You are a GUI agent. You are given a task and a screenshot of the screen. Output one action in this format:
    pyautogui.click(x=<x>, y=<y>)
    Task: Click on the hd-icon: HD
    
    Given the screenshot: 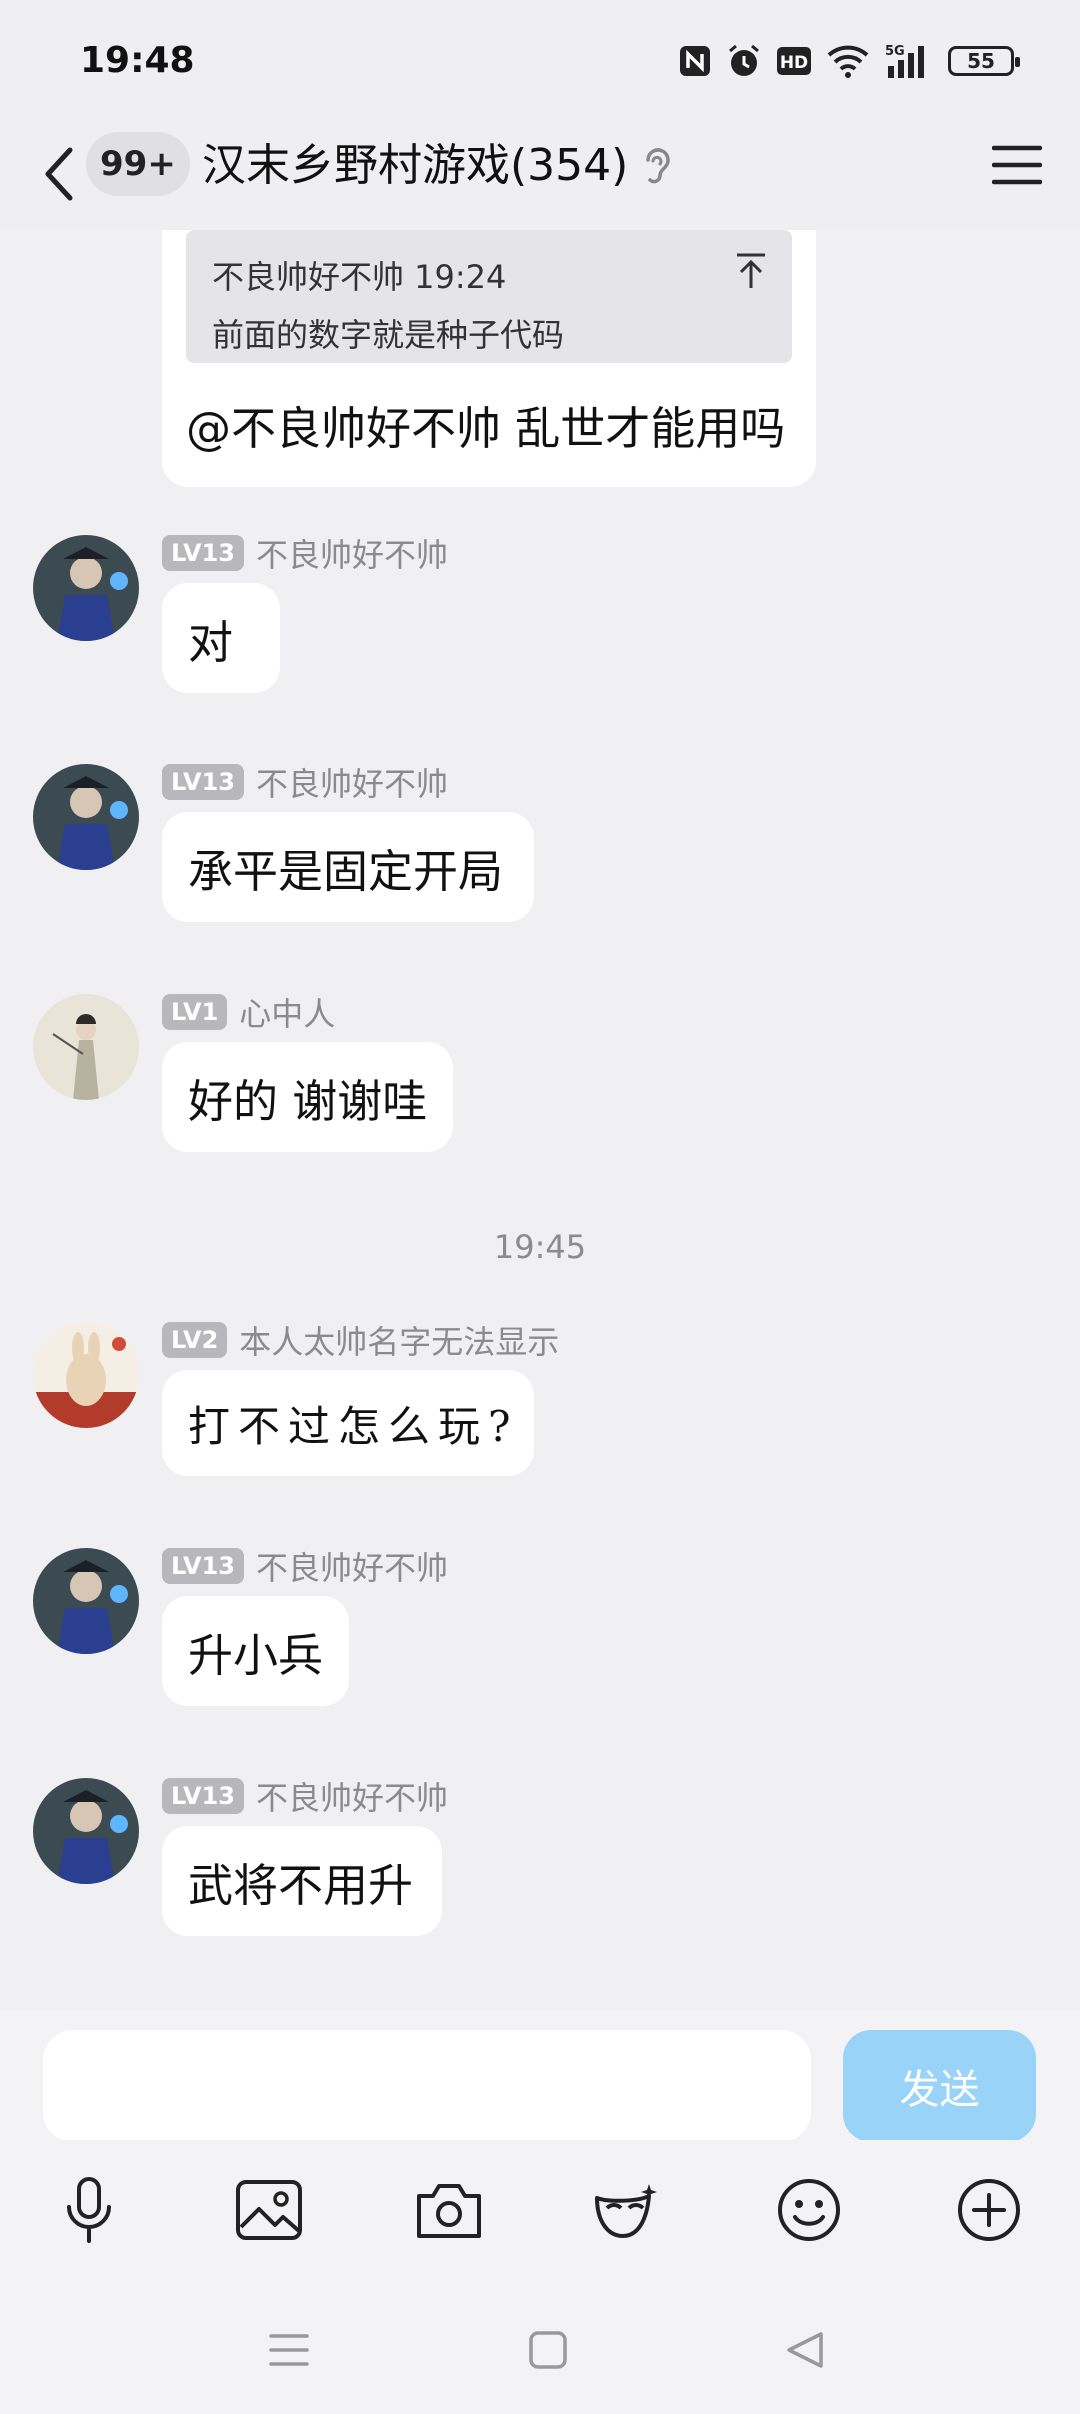 What is the action you would take?
    pyautogui.click(x=794, y=61)
    